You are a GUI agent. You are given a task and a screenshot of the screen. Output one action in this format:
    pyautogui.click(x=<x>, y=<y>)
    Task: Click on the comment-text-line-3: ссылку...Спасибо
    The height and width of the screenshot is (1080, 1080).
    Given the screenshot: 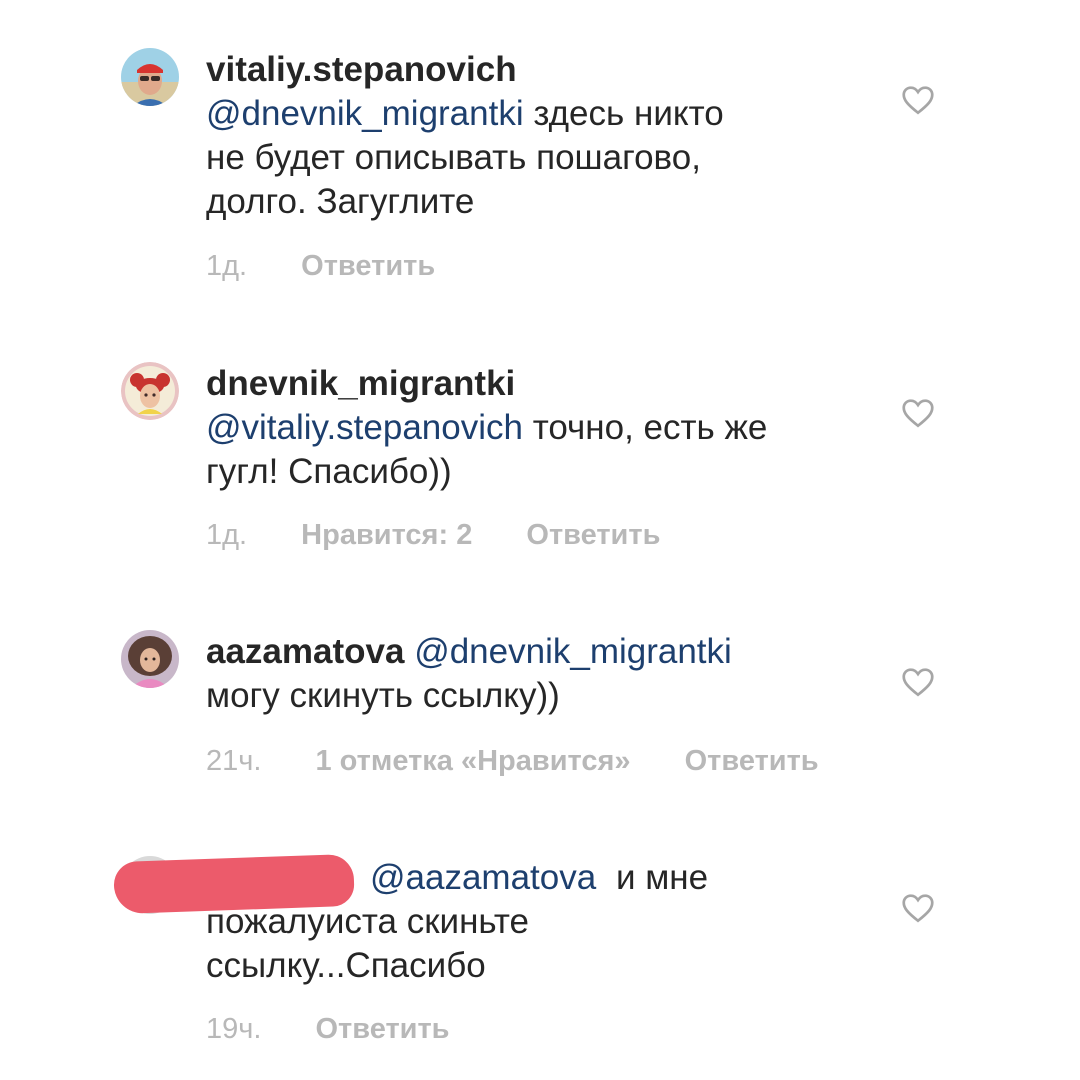 What is the action you would take?
    pyautogui.click(x=346, y=965)
    